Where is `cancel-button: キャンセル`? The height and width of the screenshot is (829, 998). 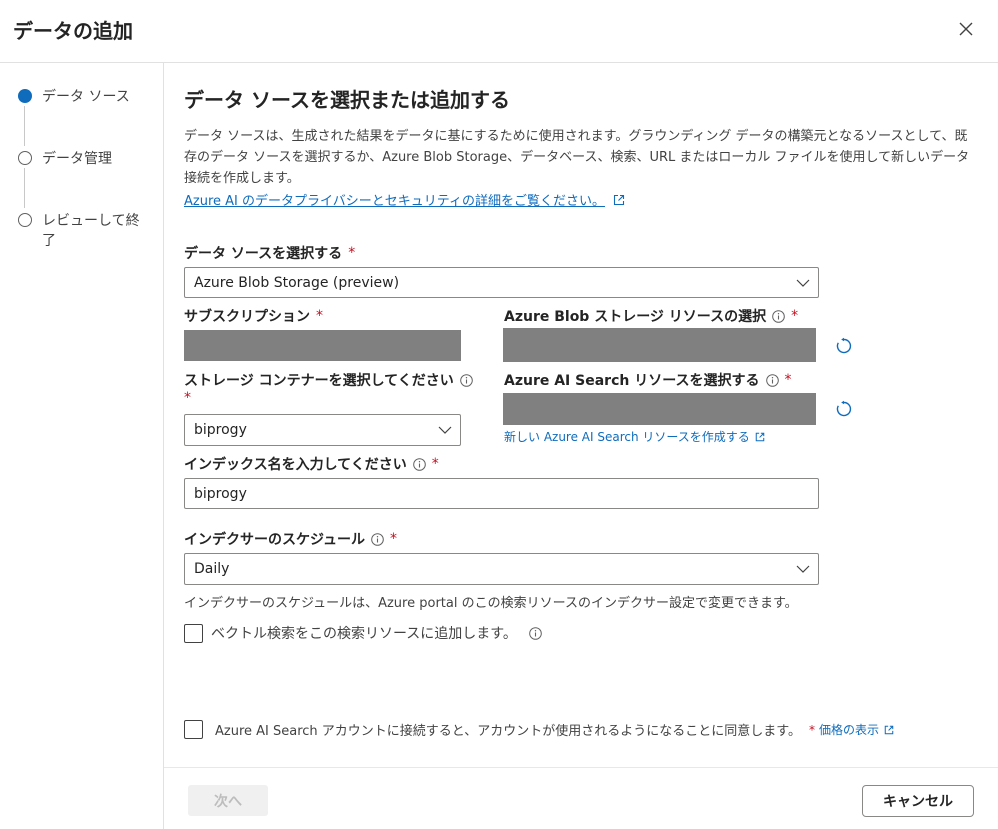
cancel-button: キャンセル is located at coordinates (918, 801).